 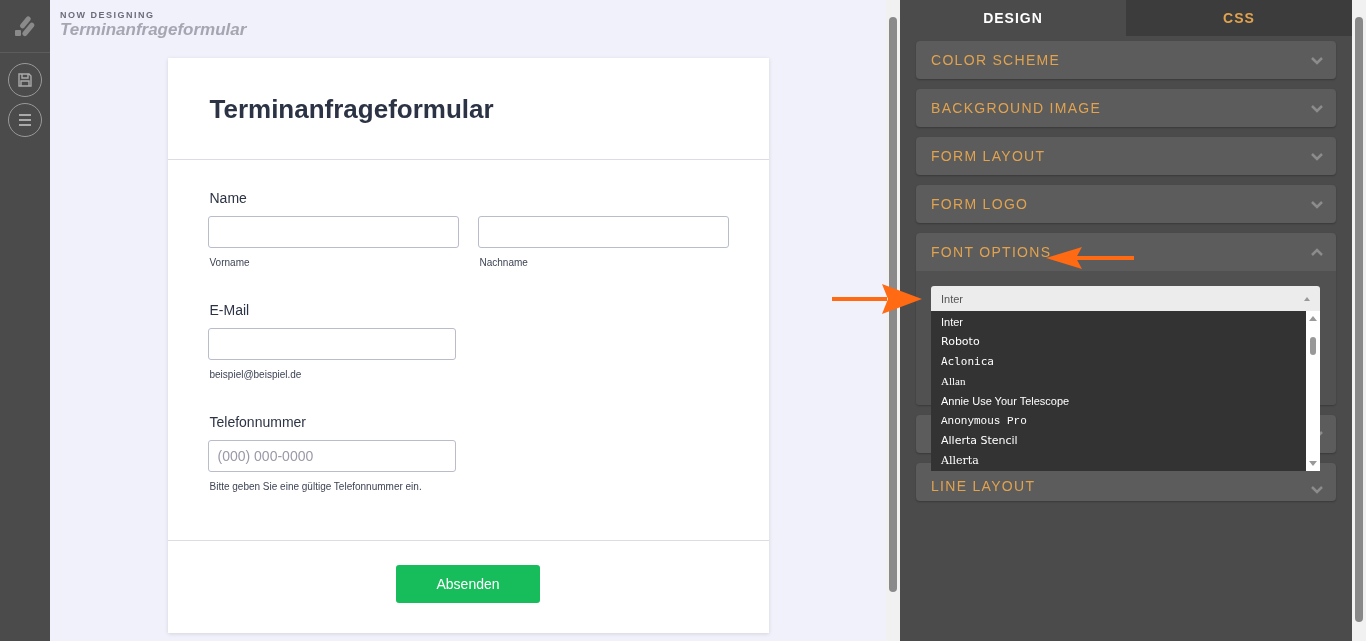 I want to click on caret-icon, so click(x=1307, y=298).